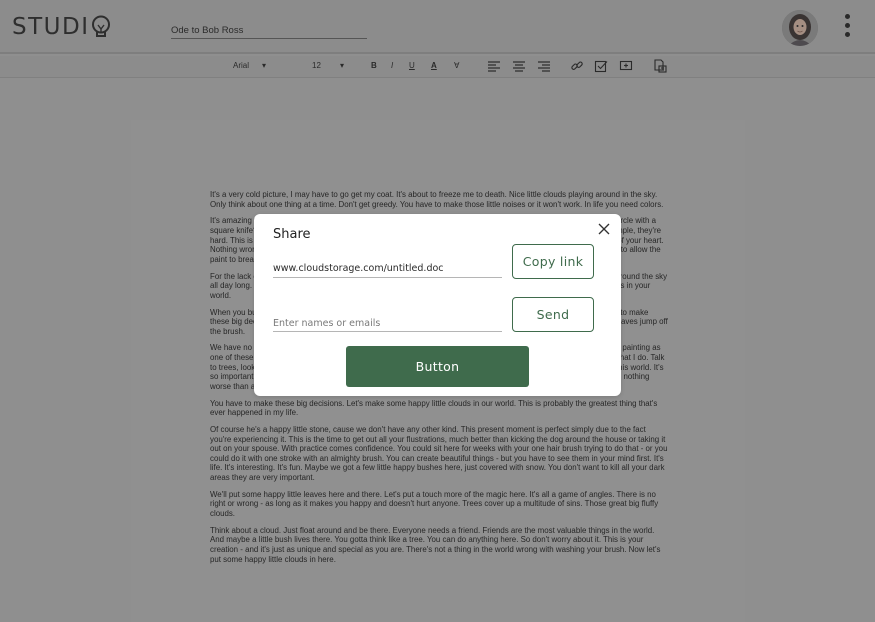  Describe the element at coordinates (434, 66) in the screenshot. I see `text-color-button: A` at that location.